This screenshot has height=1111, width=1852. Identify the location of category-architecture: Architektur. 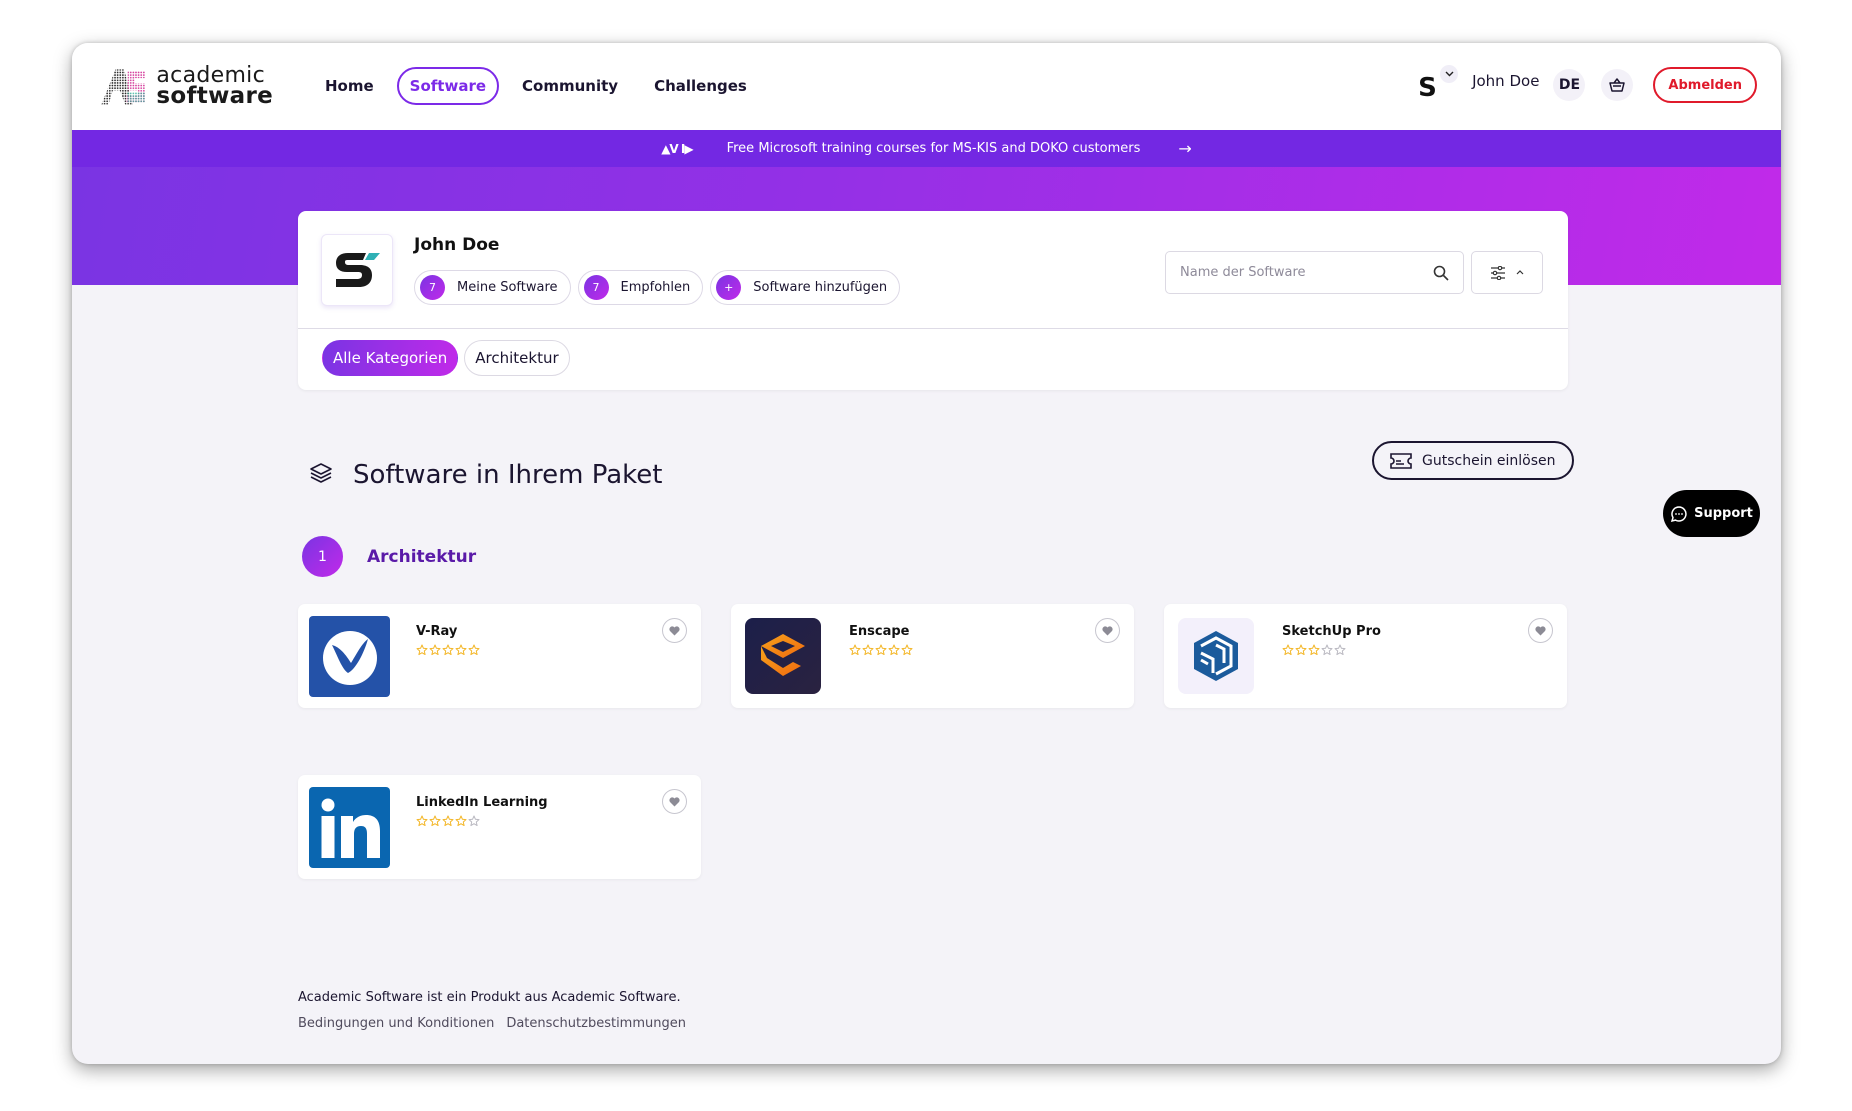
(517, 358).